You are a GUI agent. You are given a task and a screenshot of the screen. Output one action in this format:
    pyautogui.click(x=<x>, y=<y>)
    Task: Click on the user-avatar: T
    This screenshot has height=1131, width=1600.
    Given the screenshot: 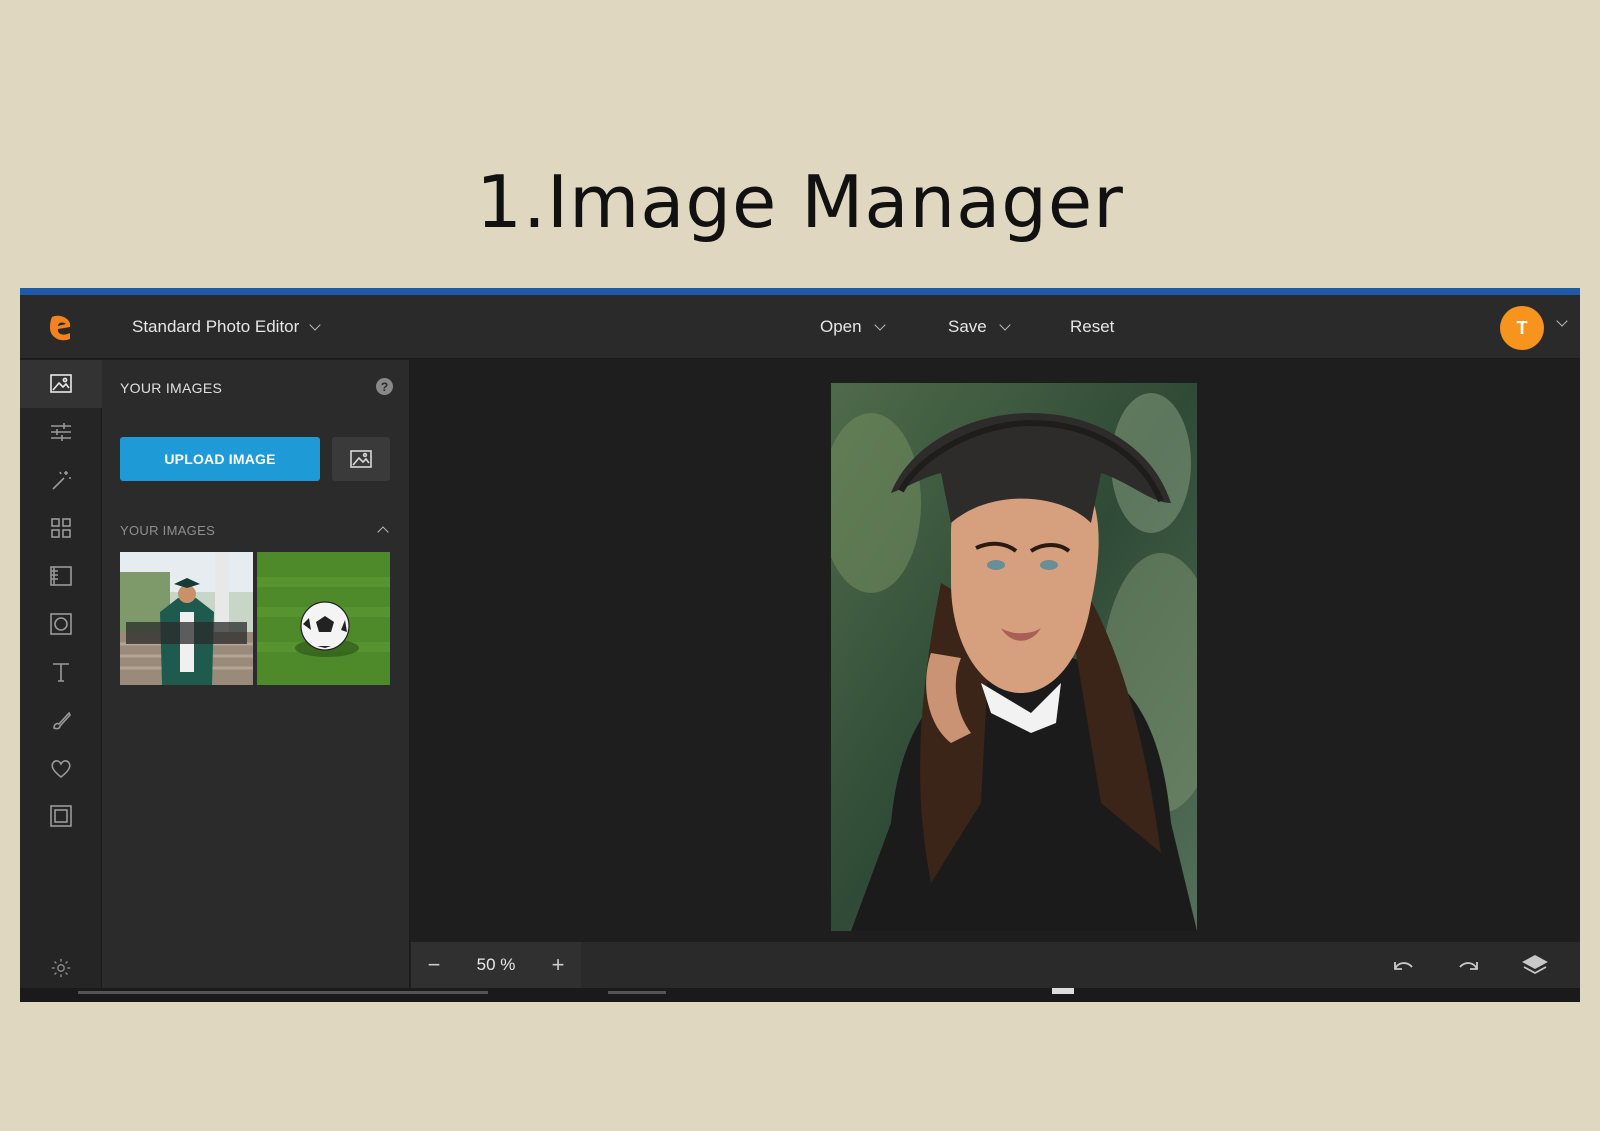 What is the action you would take?
    pyautogui.click(x=1522, y=328)
    